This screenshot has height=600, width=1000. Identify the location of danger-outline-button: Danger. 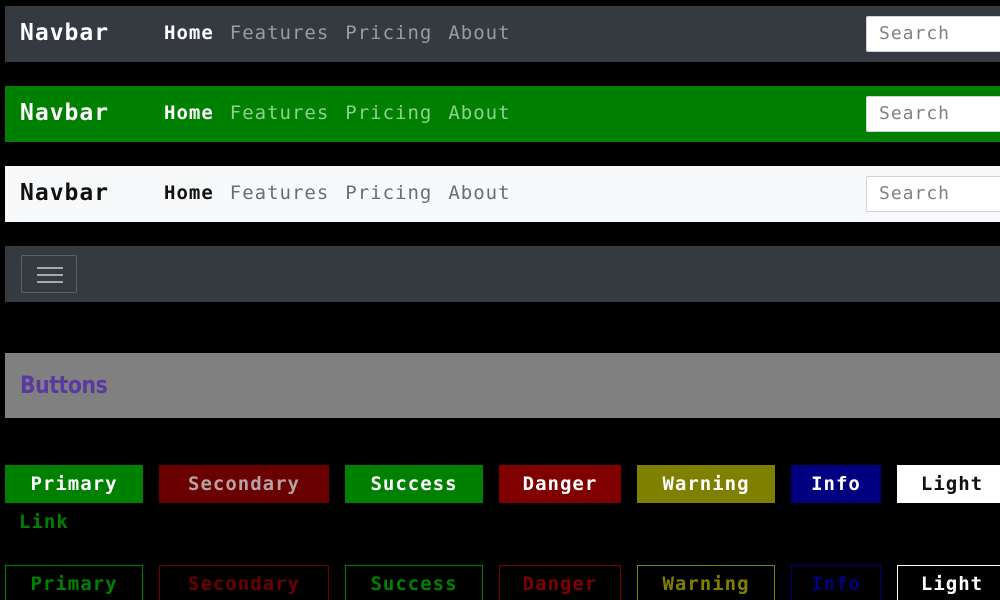
(560, 582).